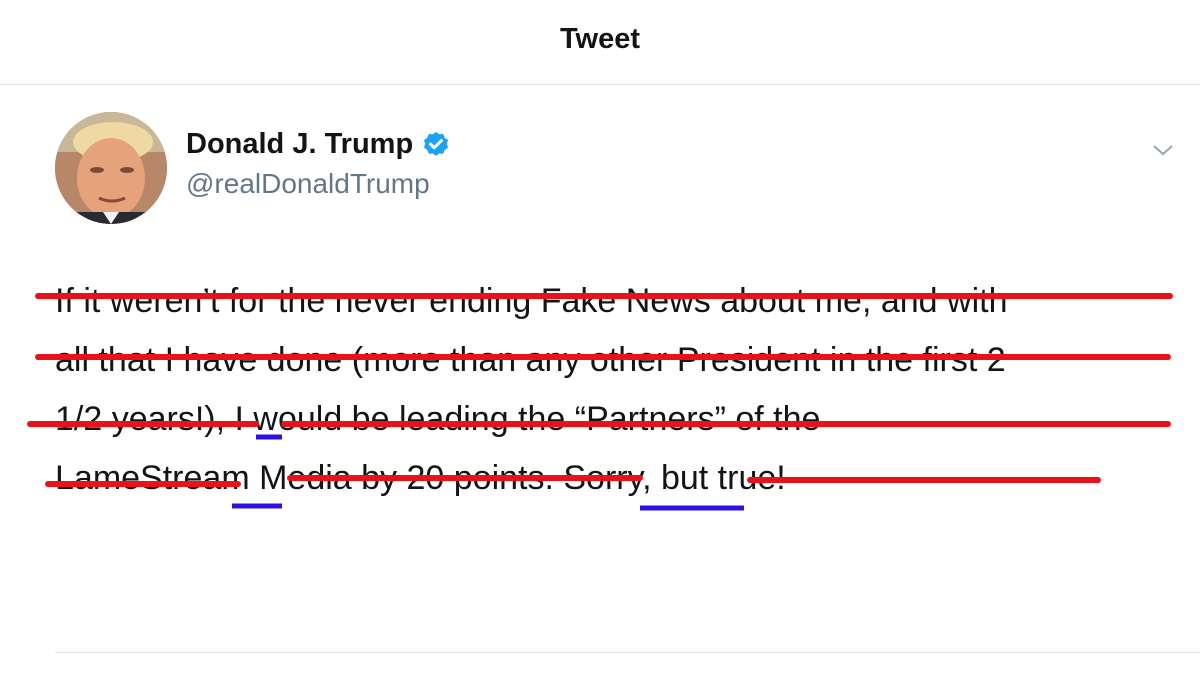 This screenshot has height=675, width=1200. Describe the element at coordinates (308, 184) in the screenshot. I see `author-handle: @realDonaldTrump` at that location.